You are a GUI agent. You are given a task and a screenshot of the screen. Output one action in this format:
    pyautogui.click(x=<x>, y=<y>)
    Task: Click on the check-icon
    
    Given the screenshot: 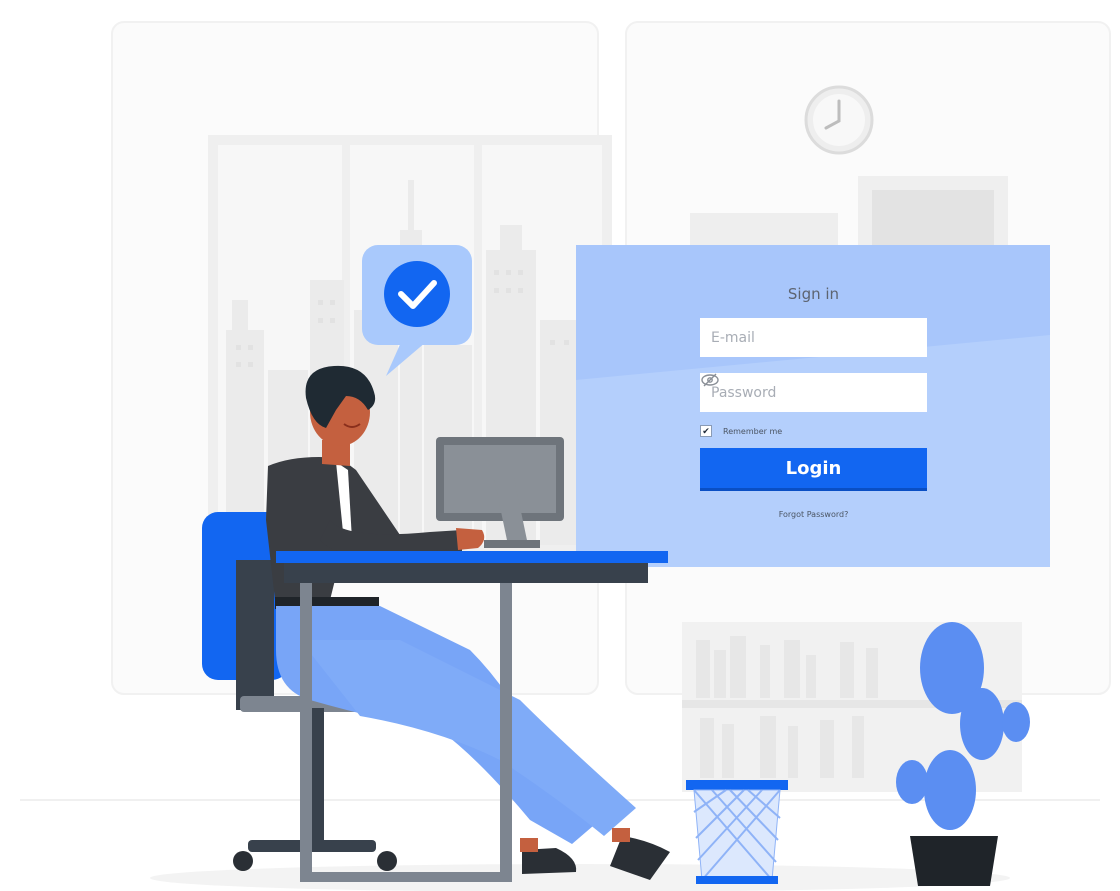 What is the action you would take?
    pyautogui.click(x=417, y=294)
    